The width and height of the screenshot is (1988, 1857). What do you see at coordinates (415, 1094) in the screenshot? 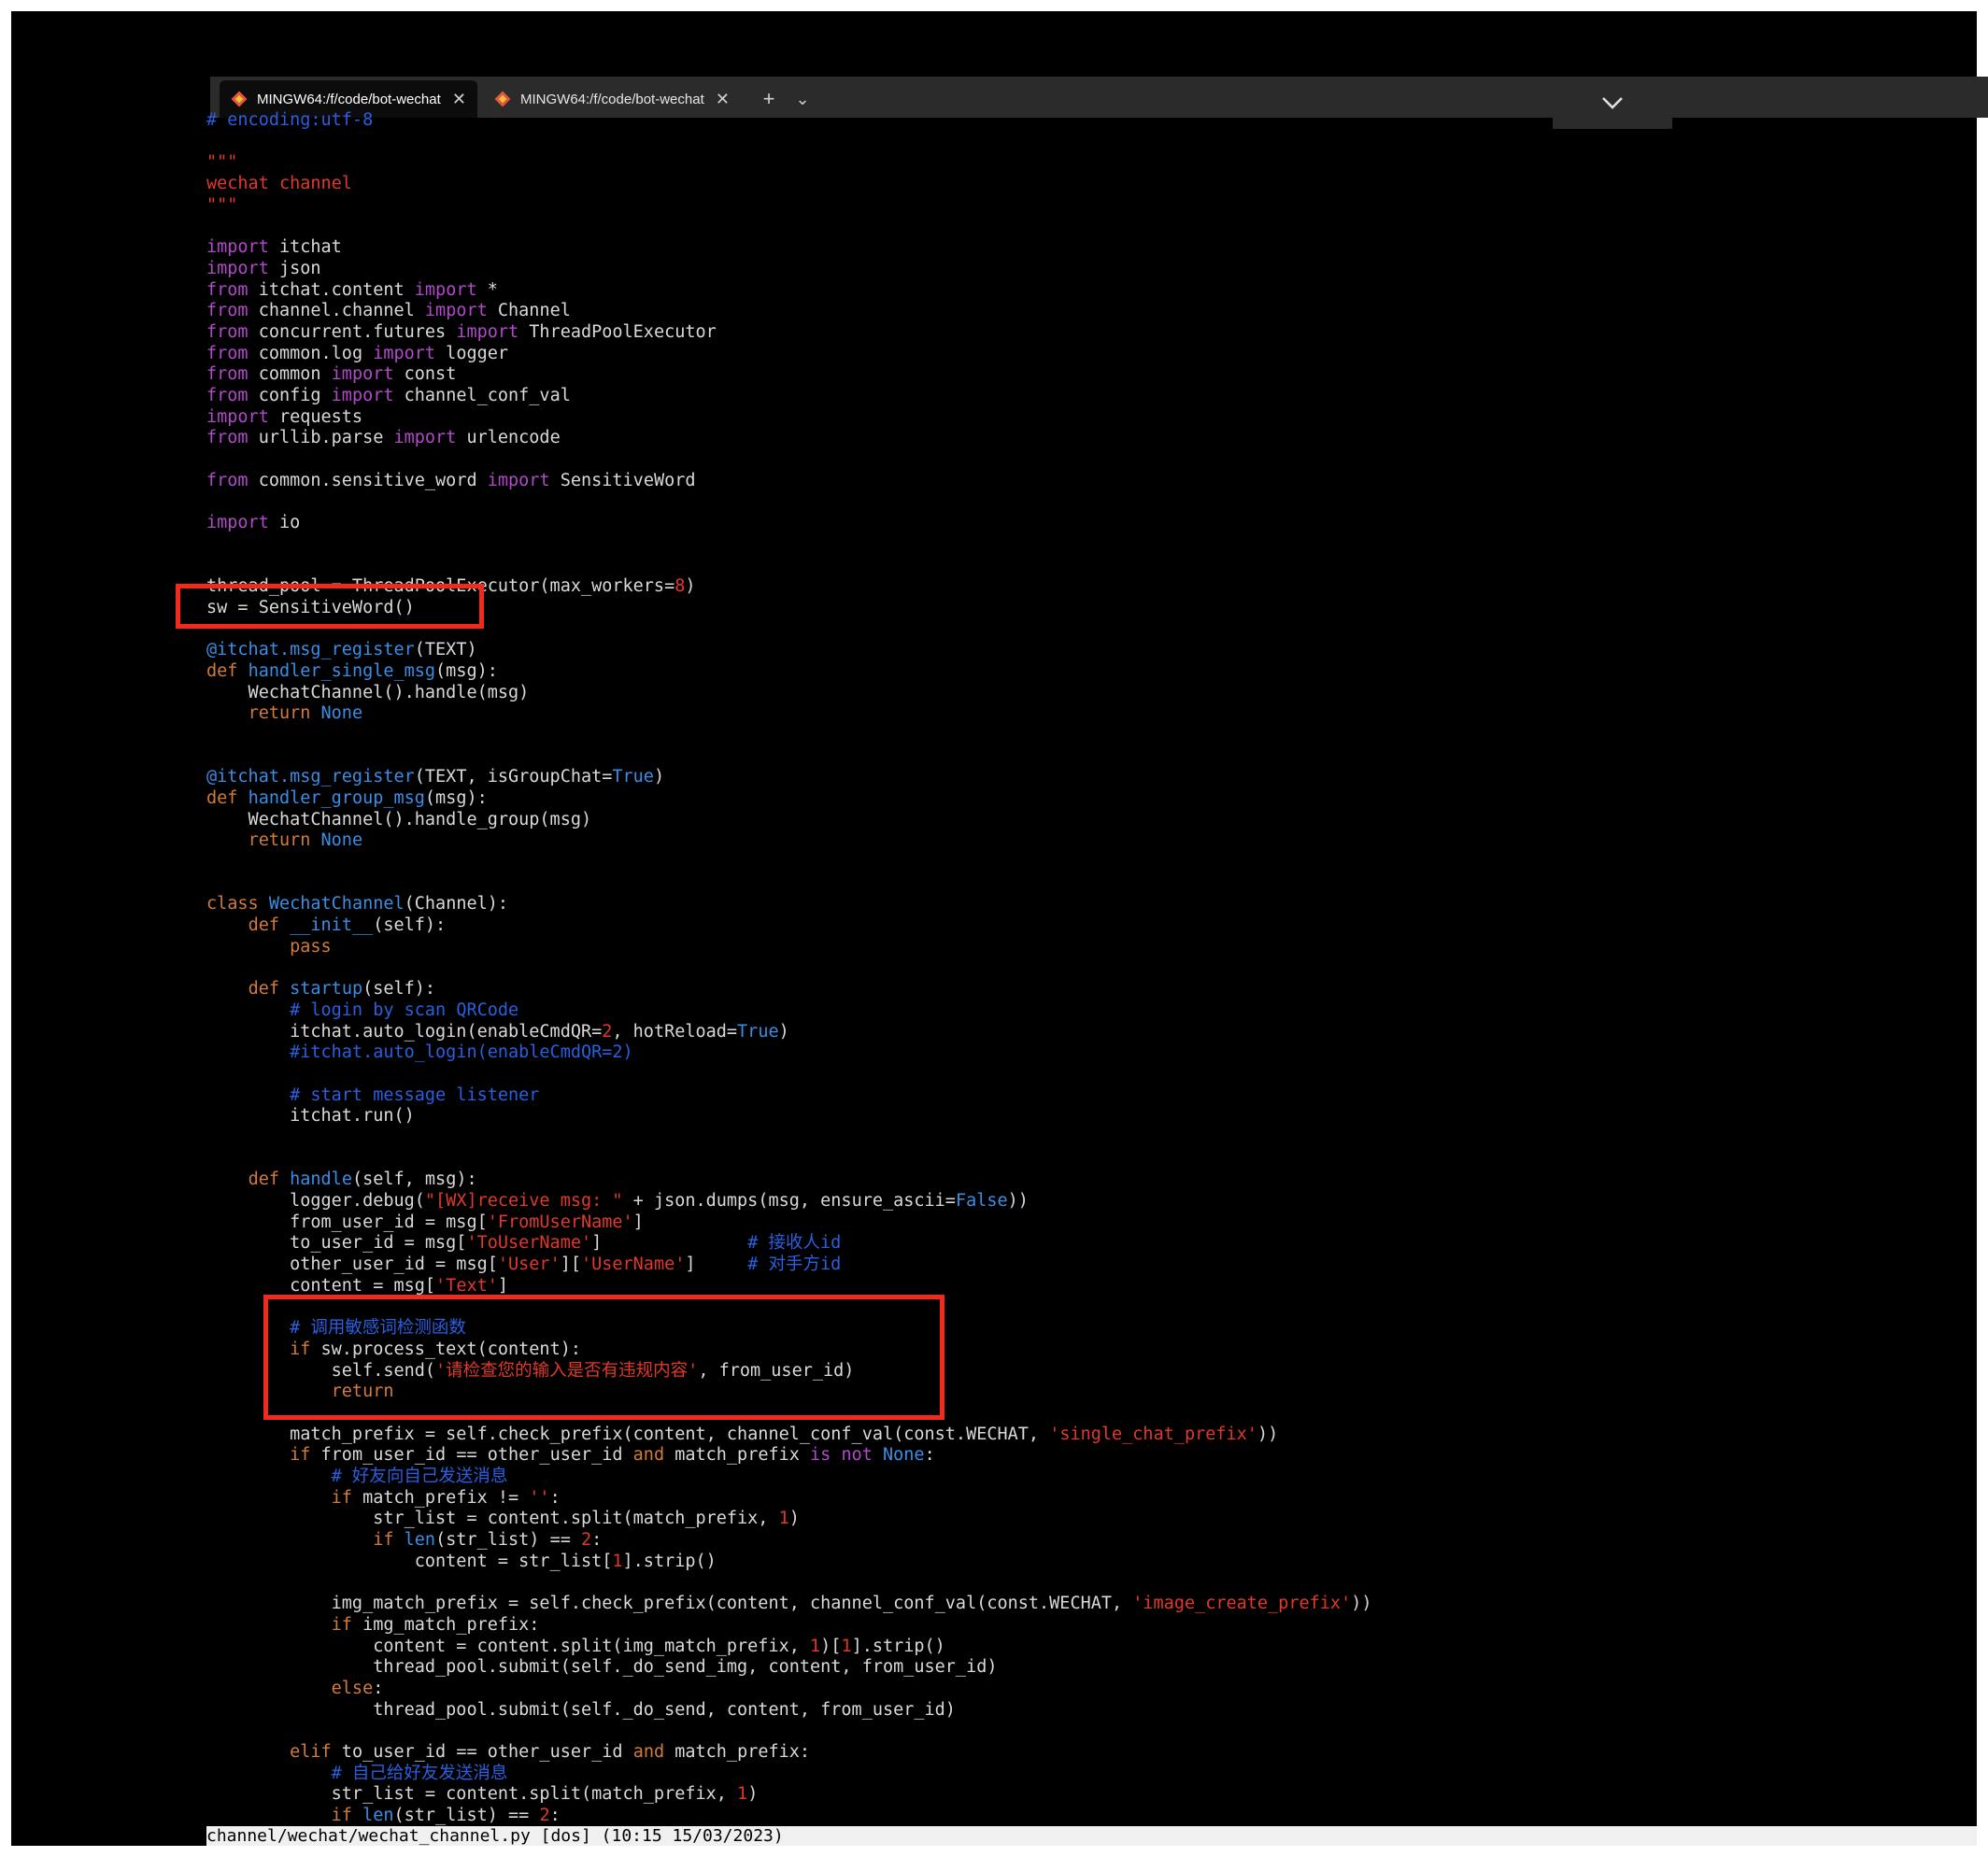
I see `code-token: # start message listener` at bounding box center [415, 1094].